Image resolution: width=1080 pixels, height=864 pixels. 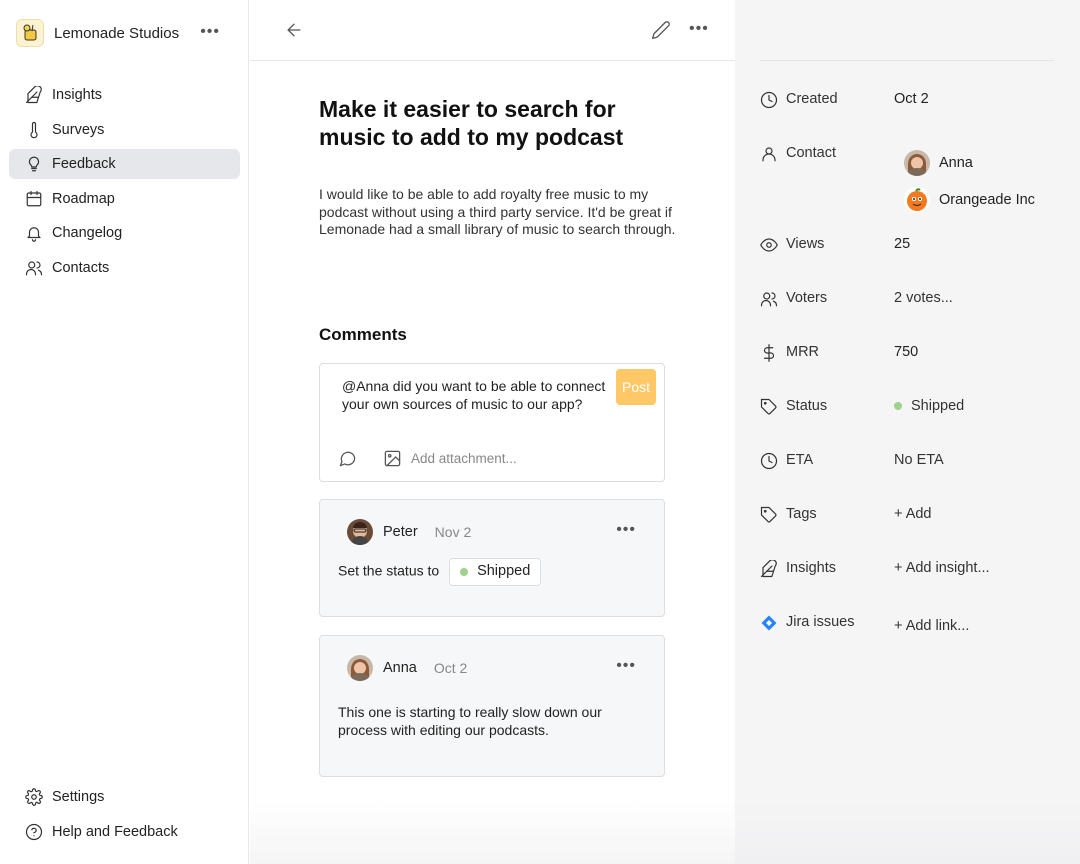 What do you see at coordinates (34, 164) in the screenshot?
I see `lightbulb-icon` at bounding box center [34, 164].